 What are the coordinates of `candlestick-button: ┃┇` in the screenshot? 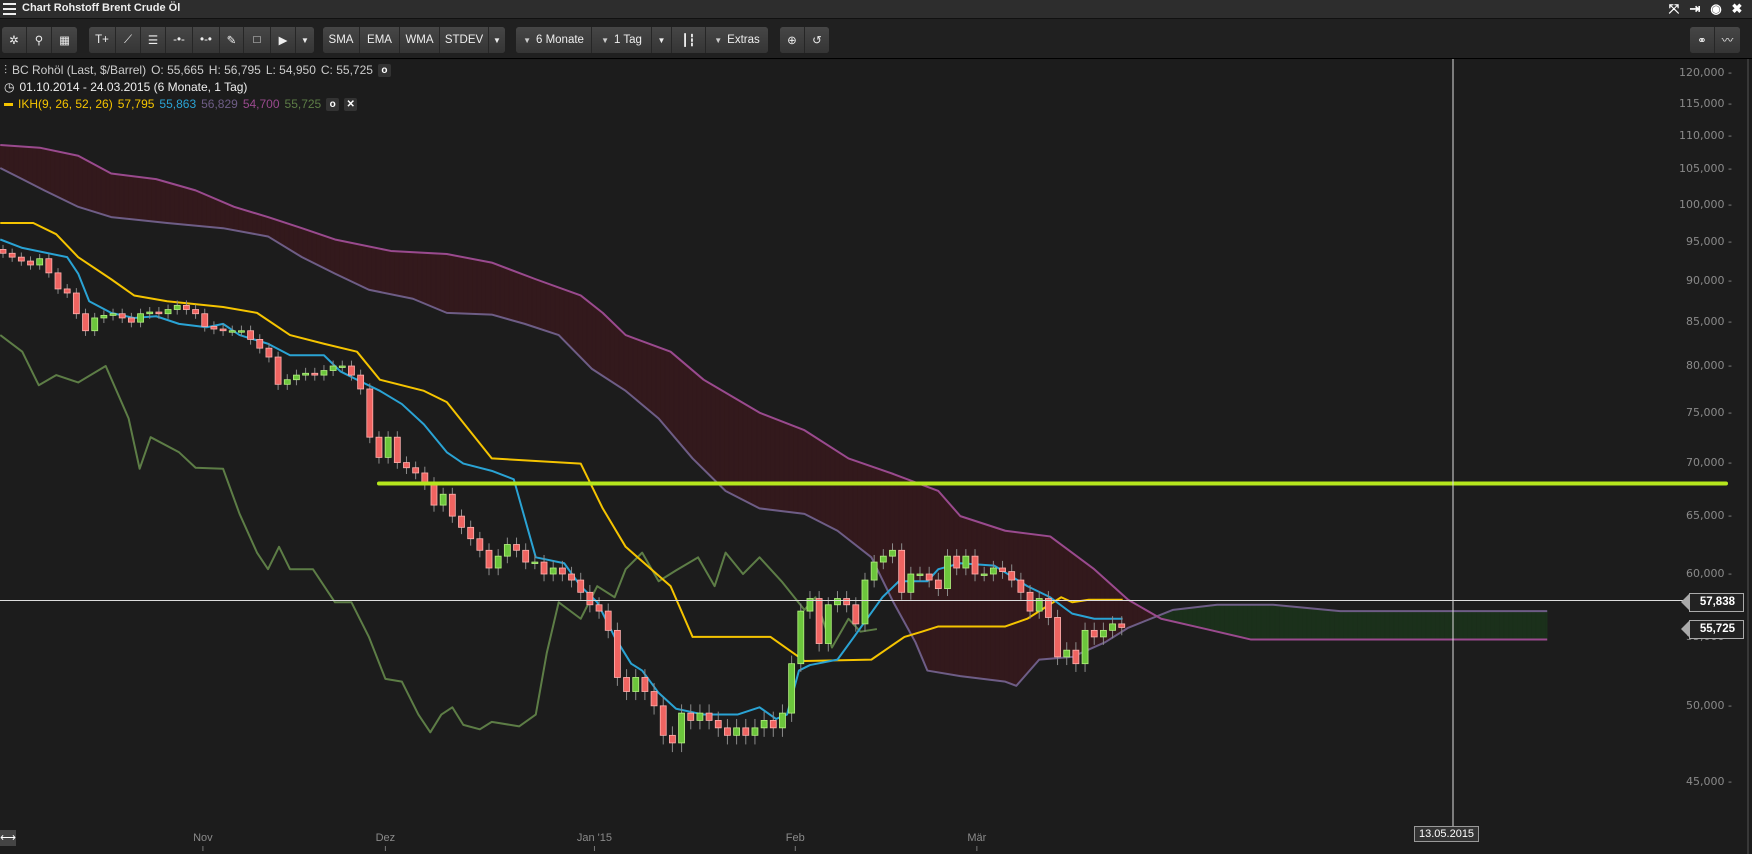 It's located at (689, 40).